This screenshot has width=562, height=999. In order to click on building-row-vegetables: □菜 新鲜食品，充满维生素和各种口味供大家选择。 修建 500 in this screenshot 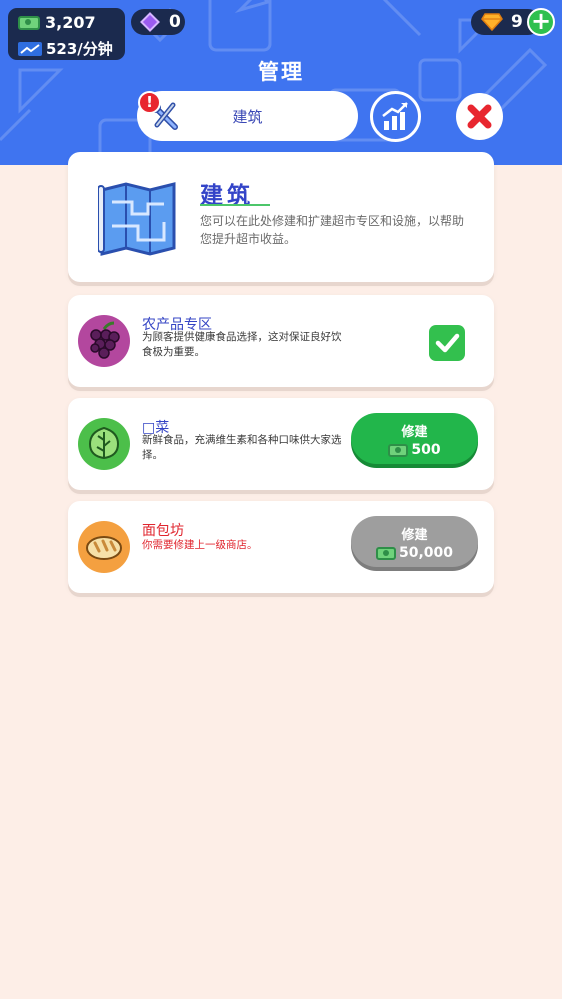, I will do `click(281, 444)`.